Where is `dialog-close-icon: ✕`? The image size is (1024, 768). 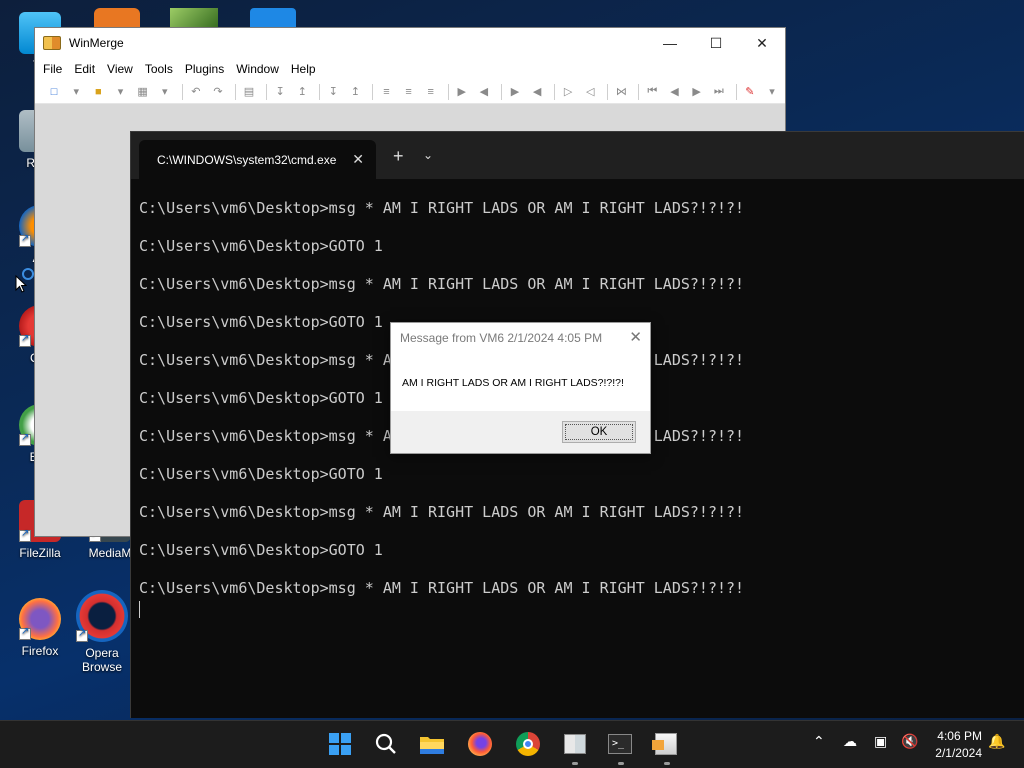 dialog-close-icon: ✕ is located at coordinates (635, 338).